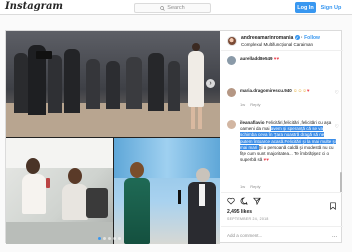  What do you see at coordinates (308, 90) in the screenshot?
I see `emoji-heart-icon: ♥` at bounding box center [308, 90].